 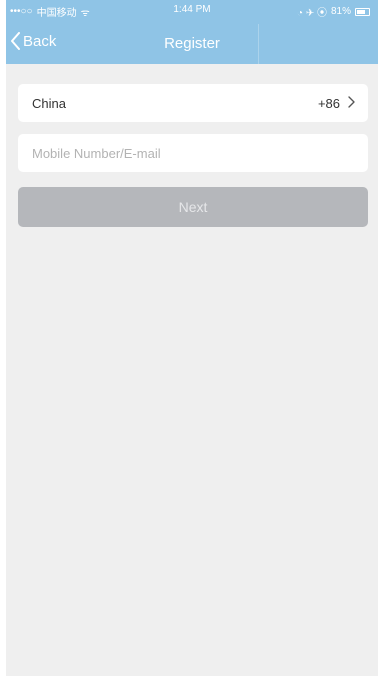 What do you see at coordinates (351, 102) in the screenshot?
I see `chevron-right-icon` at bounding box center [351, 102].